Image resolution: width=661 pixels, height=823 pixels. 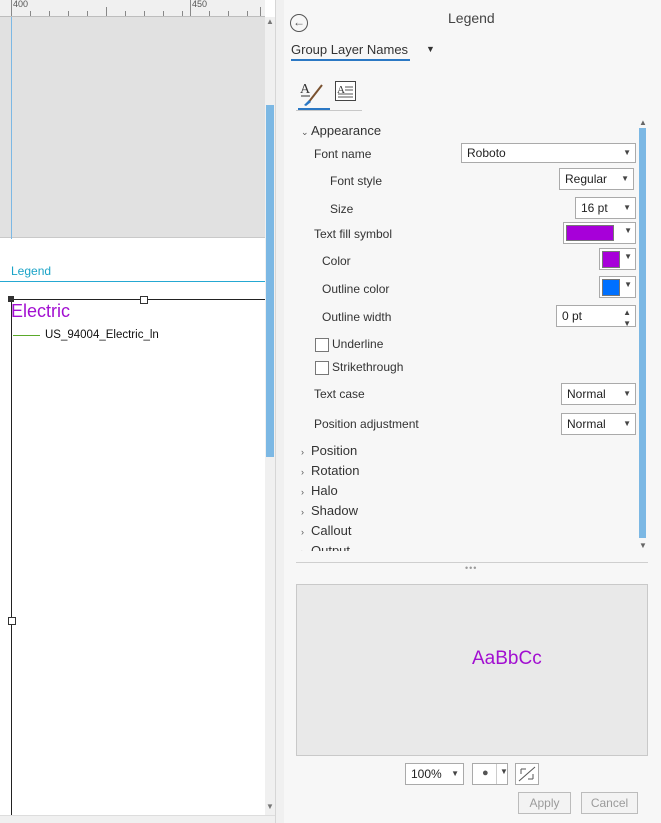 I want to click on preview-background-button: ● ▼, so click(x=490, y=774).